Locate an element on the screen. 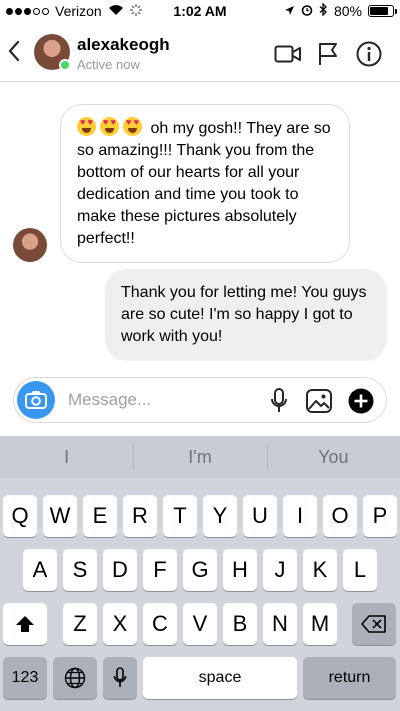 The width and height of the screenshot is (400, 711). battery-level is located at coordinates (379, 11).